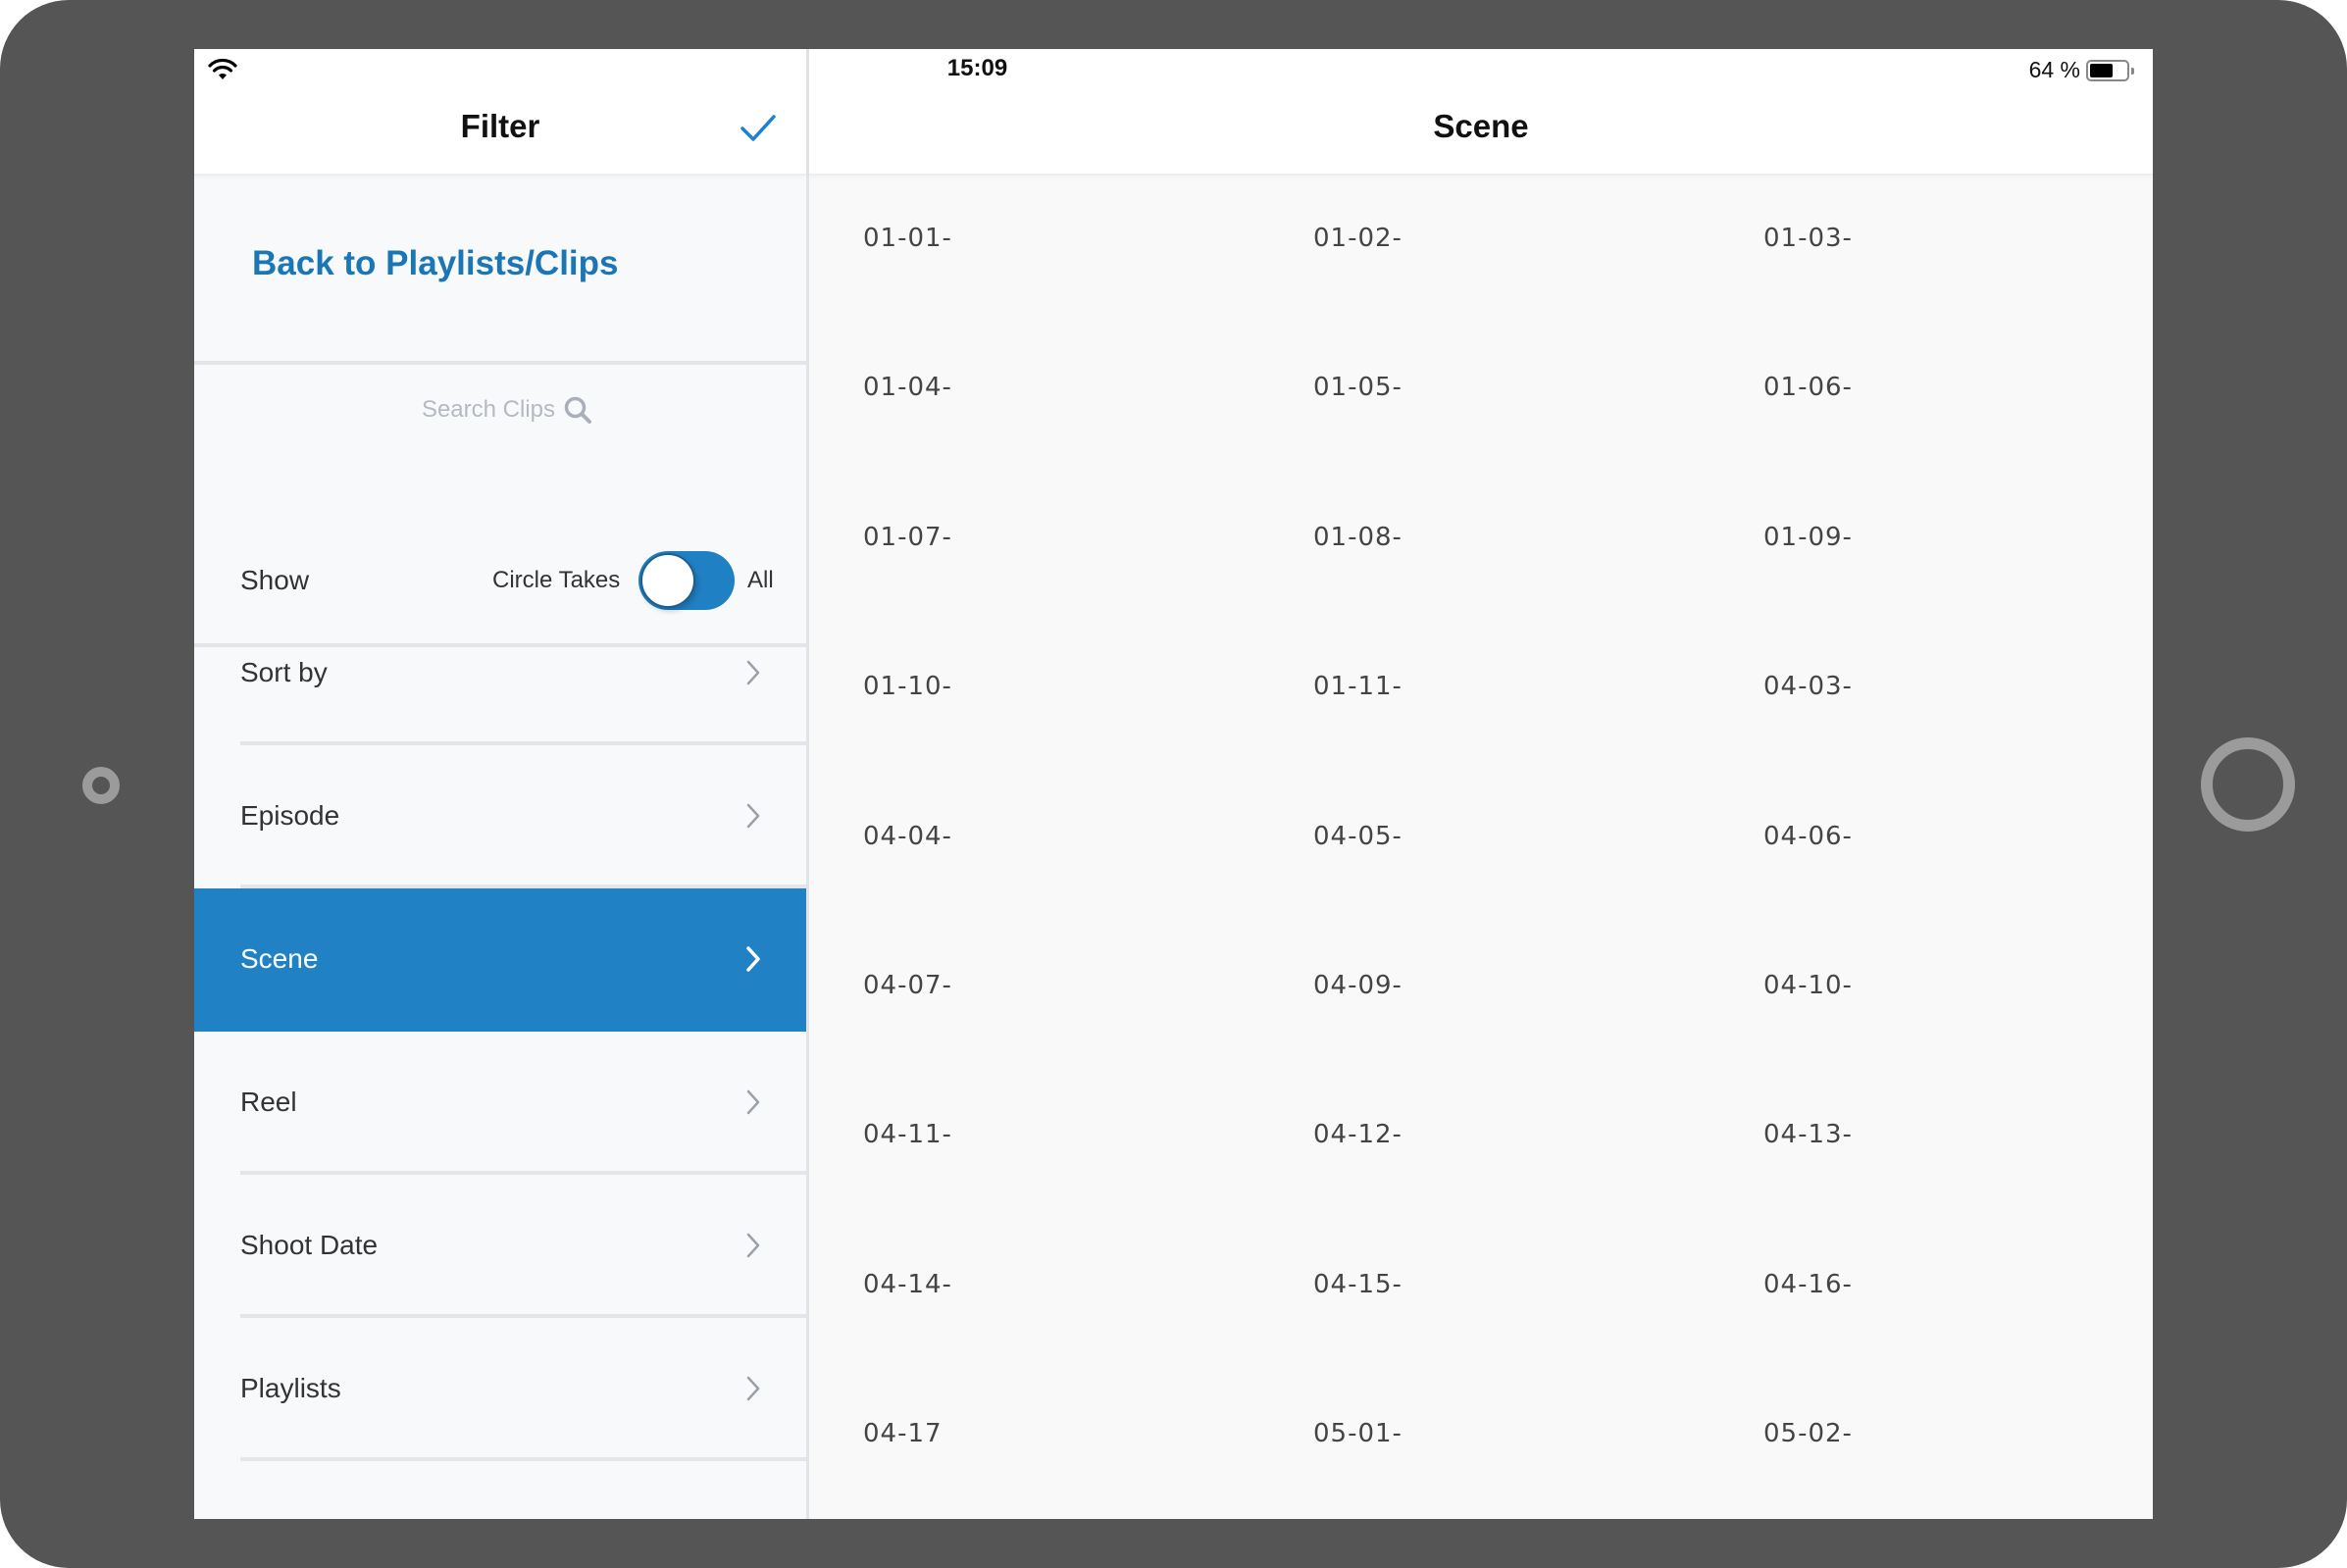 Image resolution: width=2347 pixels, height=1568 pixels. What do you see at coordinates (2102, 70) in the screenshot?
I see `battery-fill` at bounding box center [2102, 70].